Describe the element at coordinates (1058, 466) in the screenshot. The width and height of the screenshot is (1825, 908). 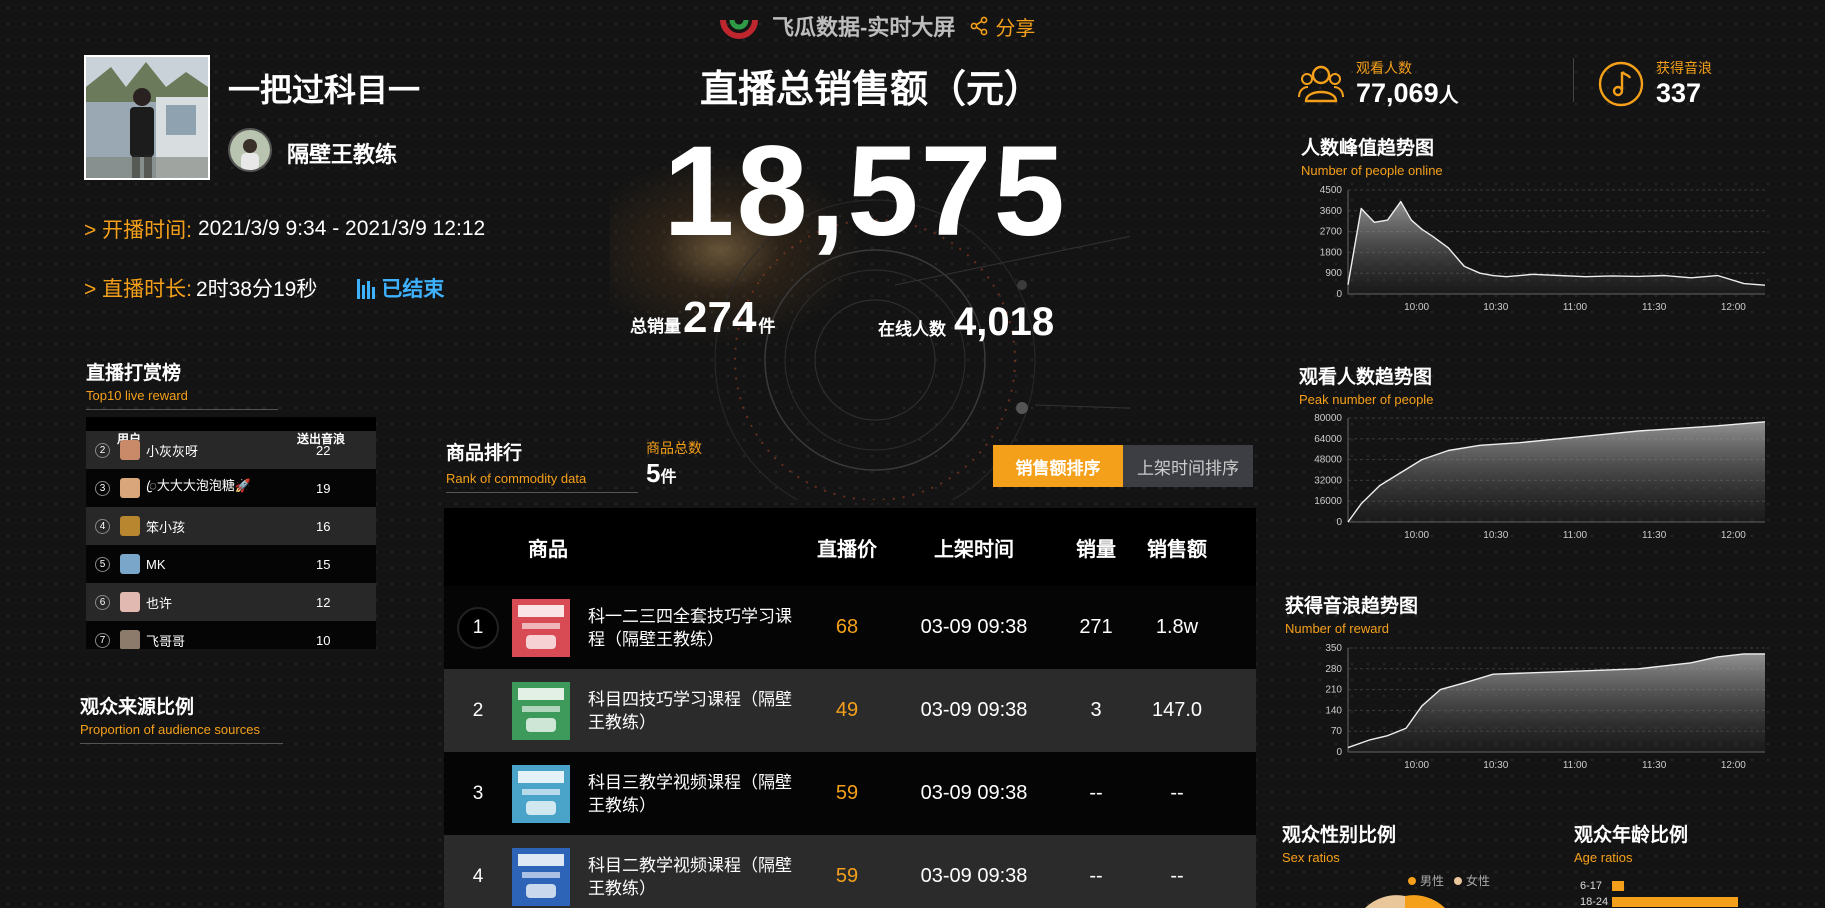
I see `tab-sort-by-sales: 销售额排序` at that location.